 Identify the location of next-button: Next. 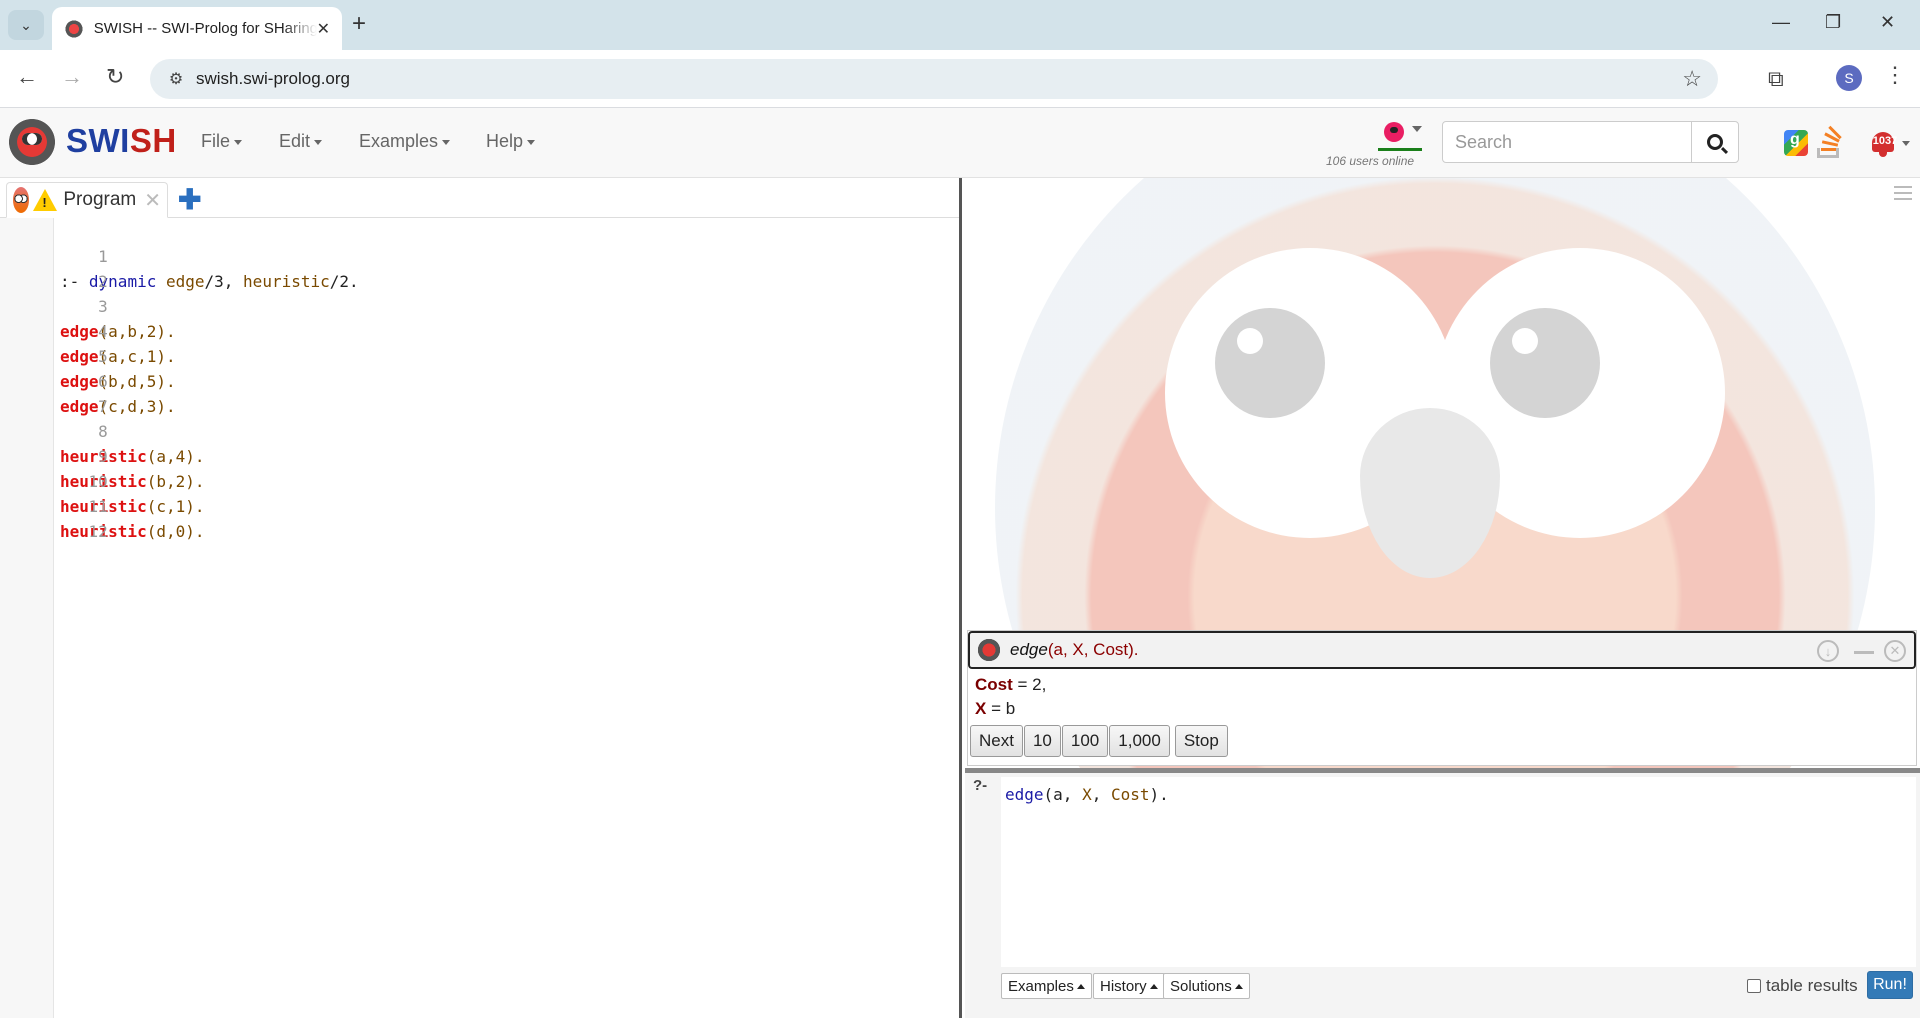
(996, 741).